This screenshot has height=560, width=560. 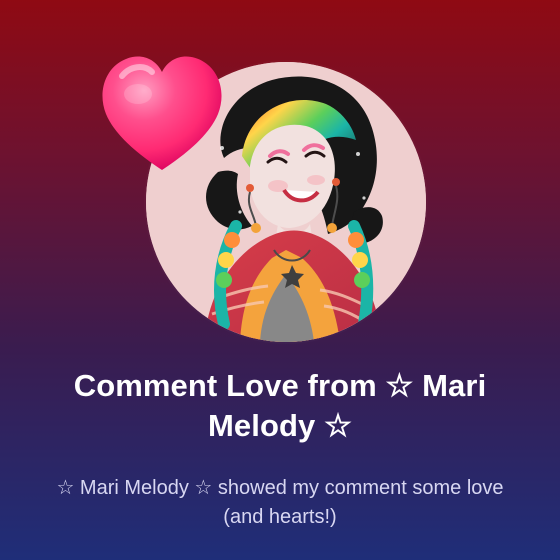 I want to click on heart-icon, so click(x=162, y=115).